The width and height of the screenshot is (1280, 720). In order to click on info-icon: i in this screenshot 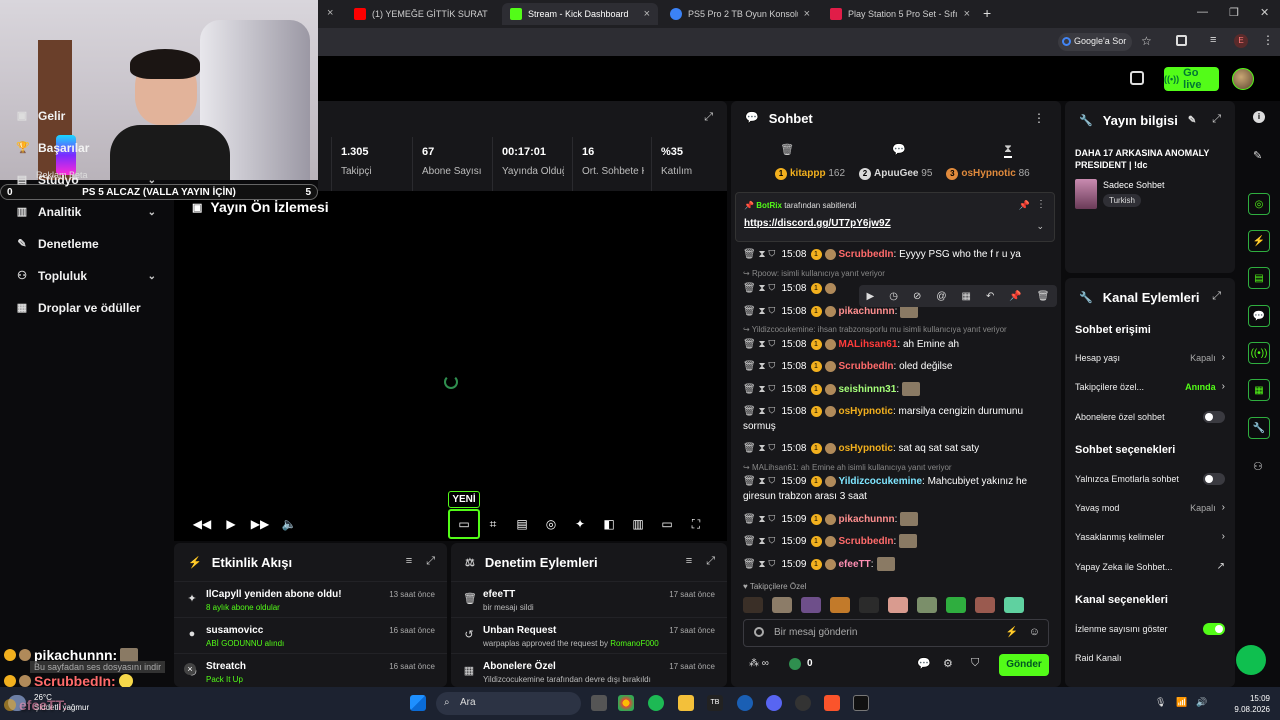, I will do `click(1259, 117)`.